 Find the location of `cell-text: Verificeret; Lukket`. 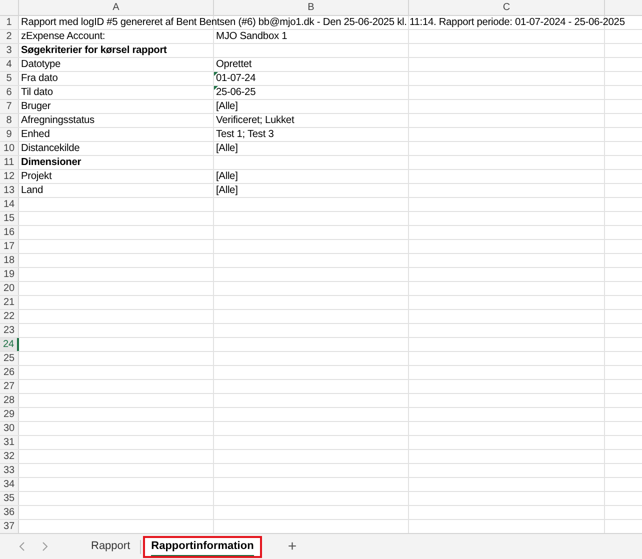

cell-text: Verificeret; Lukket is located at coordinates (254, 121).